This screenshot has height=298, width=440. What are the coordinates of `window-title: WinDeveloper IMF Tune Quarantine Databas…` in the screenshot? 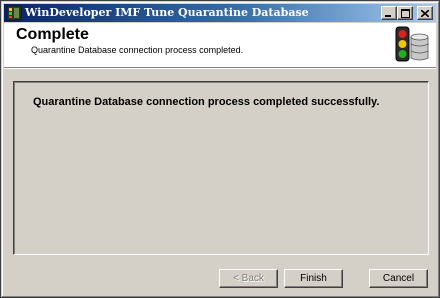 It's located at (167, 12).